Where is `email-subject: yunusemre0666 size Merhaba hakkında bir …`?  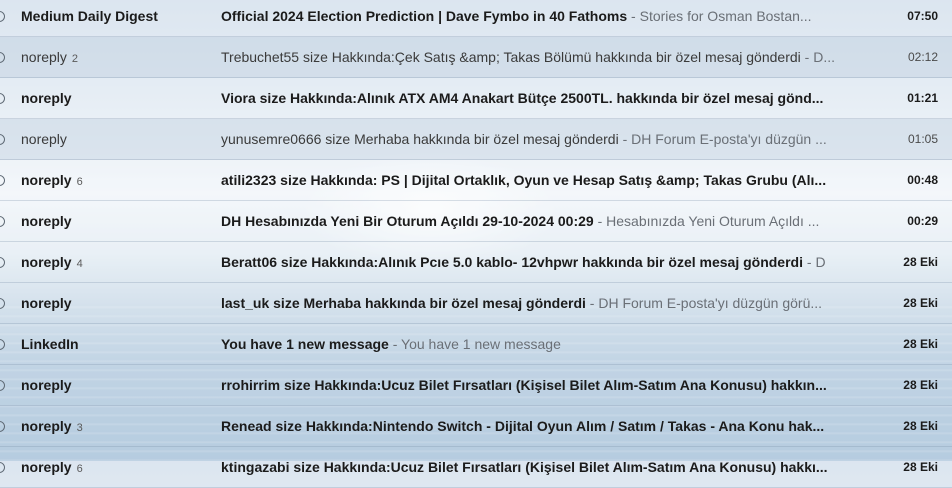 email-subject: yunusemre0666 size Merhaba hakkında bir … is located at coordinates (420, 139).